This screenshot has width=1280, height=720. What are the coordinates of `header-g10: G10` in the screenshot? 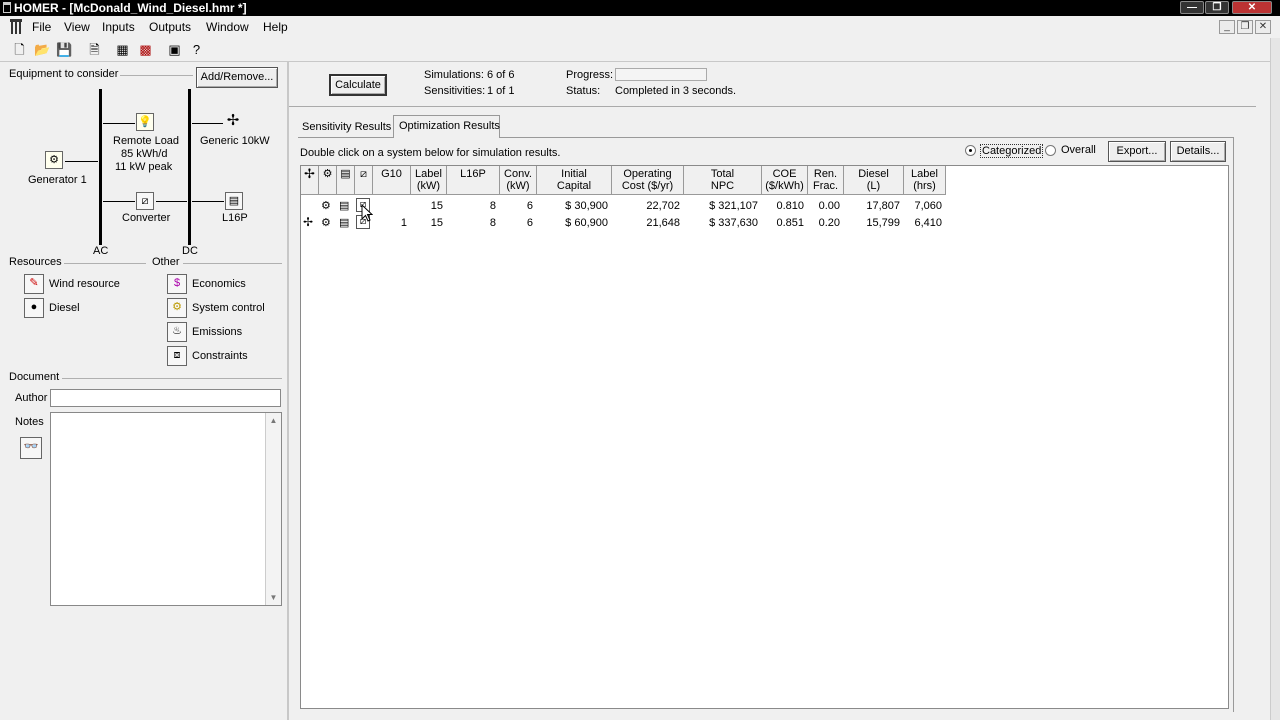 It's located at (392, 180).